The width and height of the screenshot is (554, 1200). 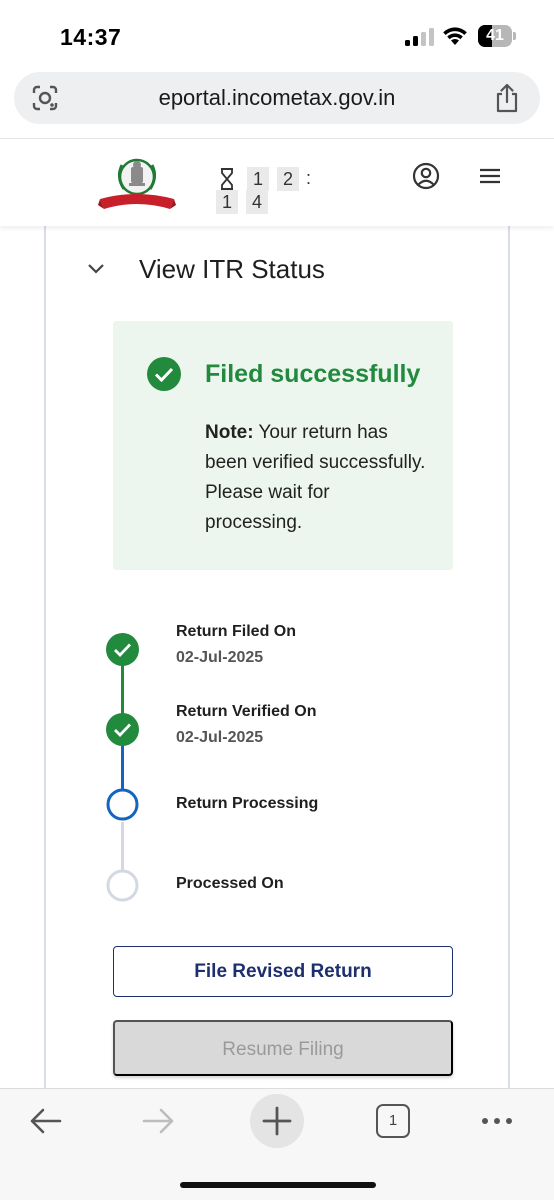 What do you see at coordinates (122, 885) in the screenshot?
I see `timeline-step-pending-icon` at bounding box center [122, 885].